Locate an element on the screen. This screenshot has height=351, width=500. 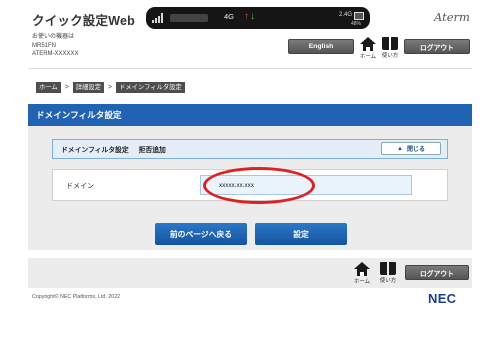
logout-button: ログアウト is located at coordinates (437, 46).